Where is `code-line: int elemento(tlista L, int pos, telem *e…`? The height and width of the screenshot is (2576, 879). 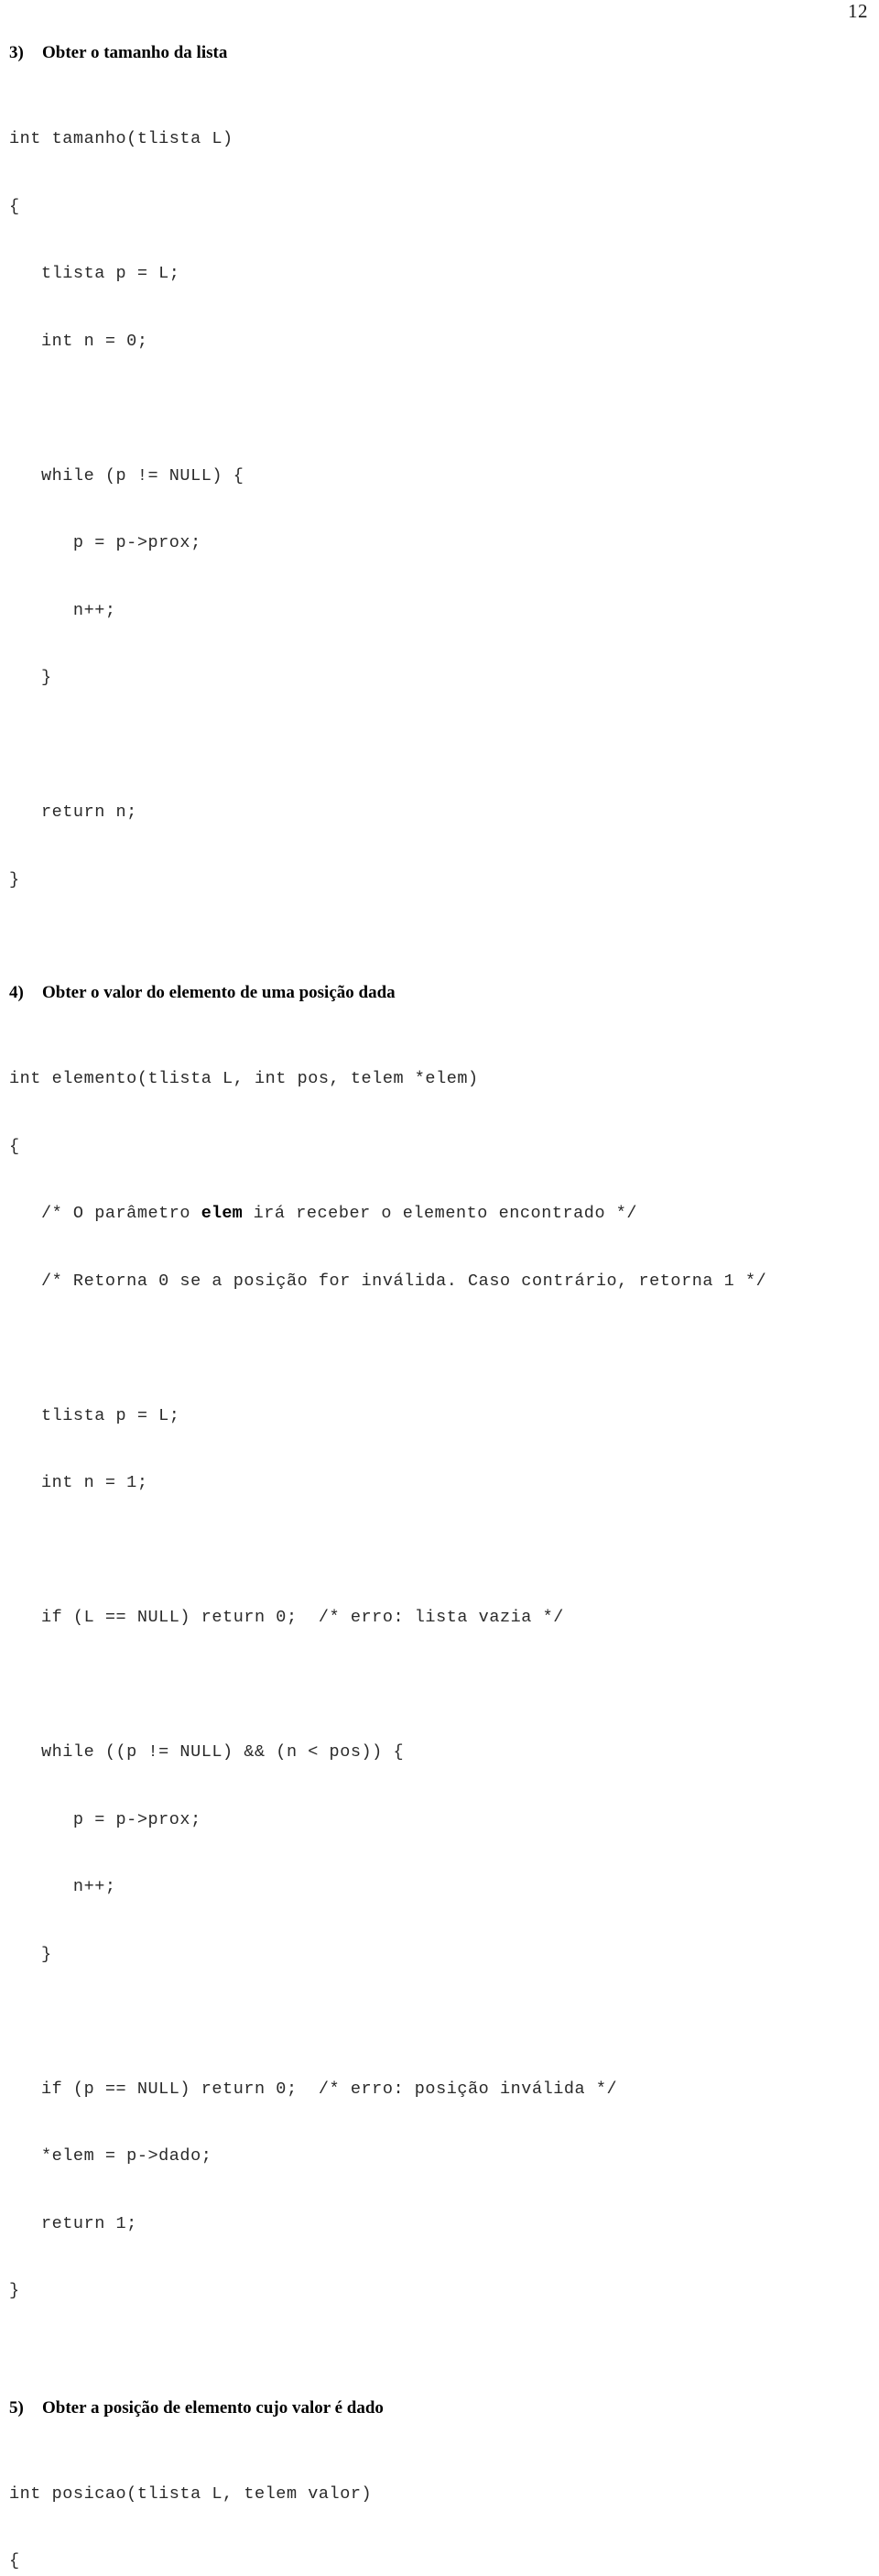 code-line: int elemento(tlista L, int pos, telem *e… is located at coordinates (435, 1079).